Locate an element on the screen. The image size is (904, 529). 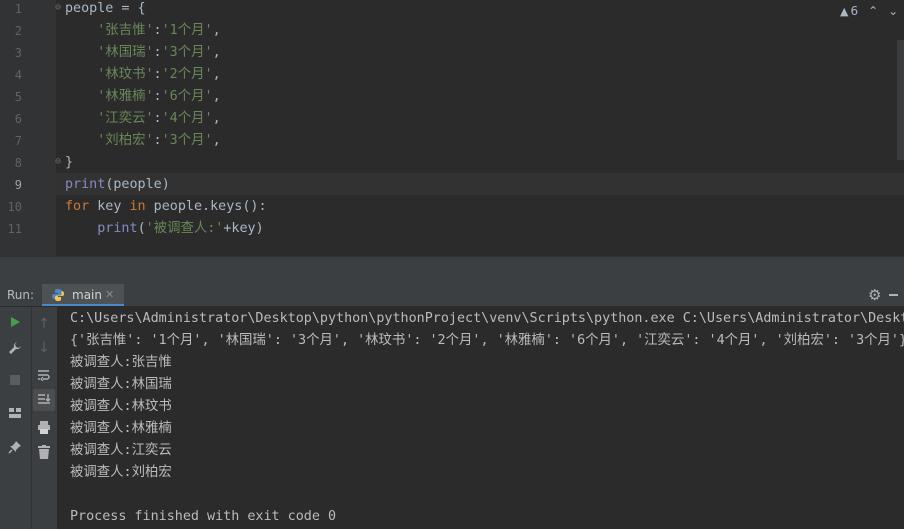
clear-all-button is located at coordinates (44, 452).